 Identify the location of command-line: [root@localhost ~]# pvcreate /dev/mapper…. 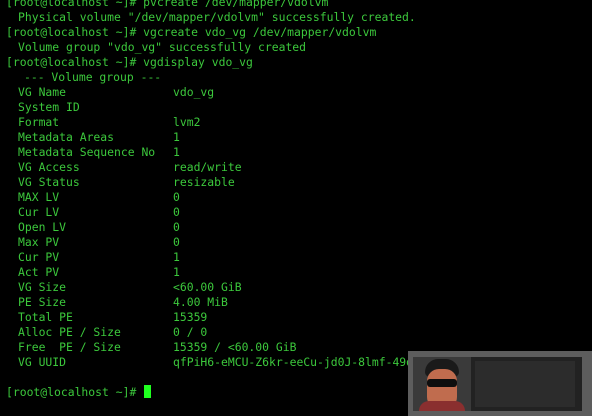
(299, 5).